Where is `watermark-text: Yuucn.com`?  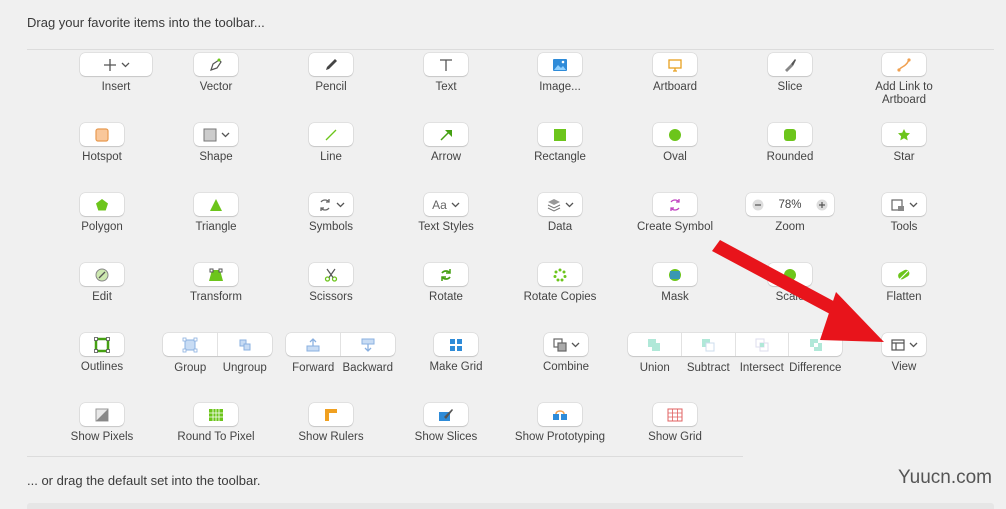 watermark-text: Yuucn.com is located at coordinates (945, 477).